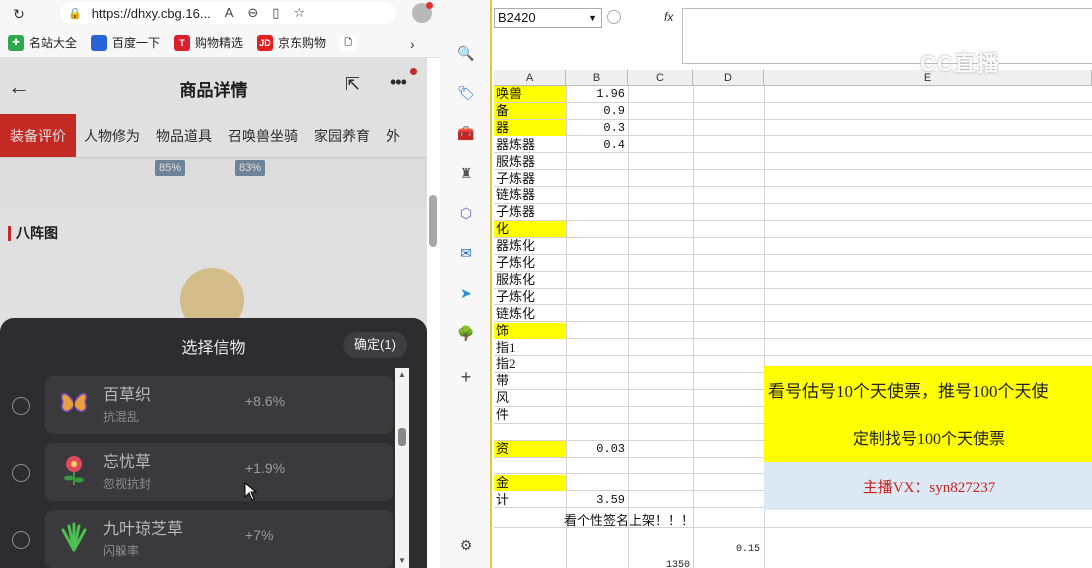  What do you see at coordinates (793, 229) in the screenshot?
I see `sheet-row: 化` at bounding box center [793, 229].